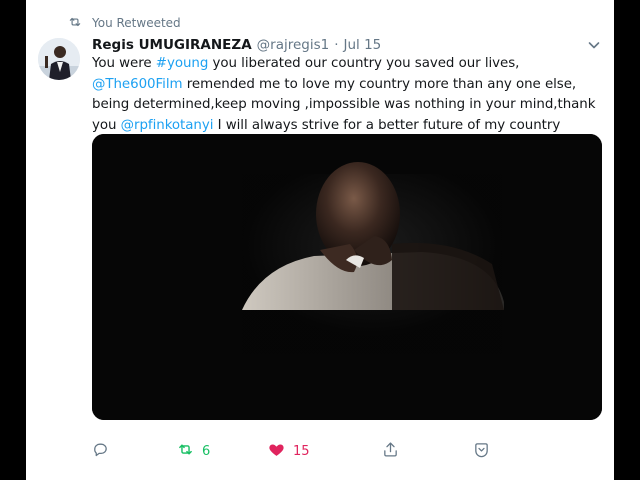 The height and width of the screenshot is (480, 640). What do you see at coordinates (206, 451) in the screenshot?
I see `retweet-count: 6` at bounding box center [206, 451].